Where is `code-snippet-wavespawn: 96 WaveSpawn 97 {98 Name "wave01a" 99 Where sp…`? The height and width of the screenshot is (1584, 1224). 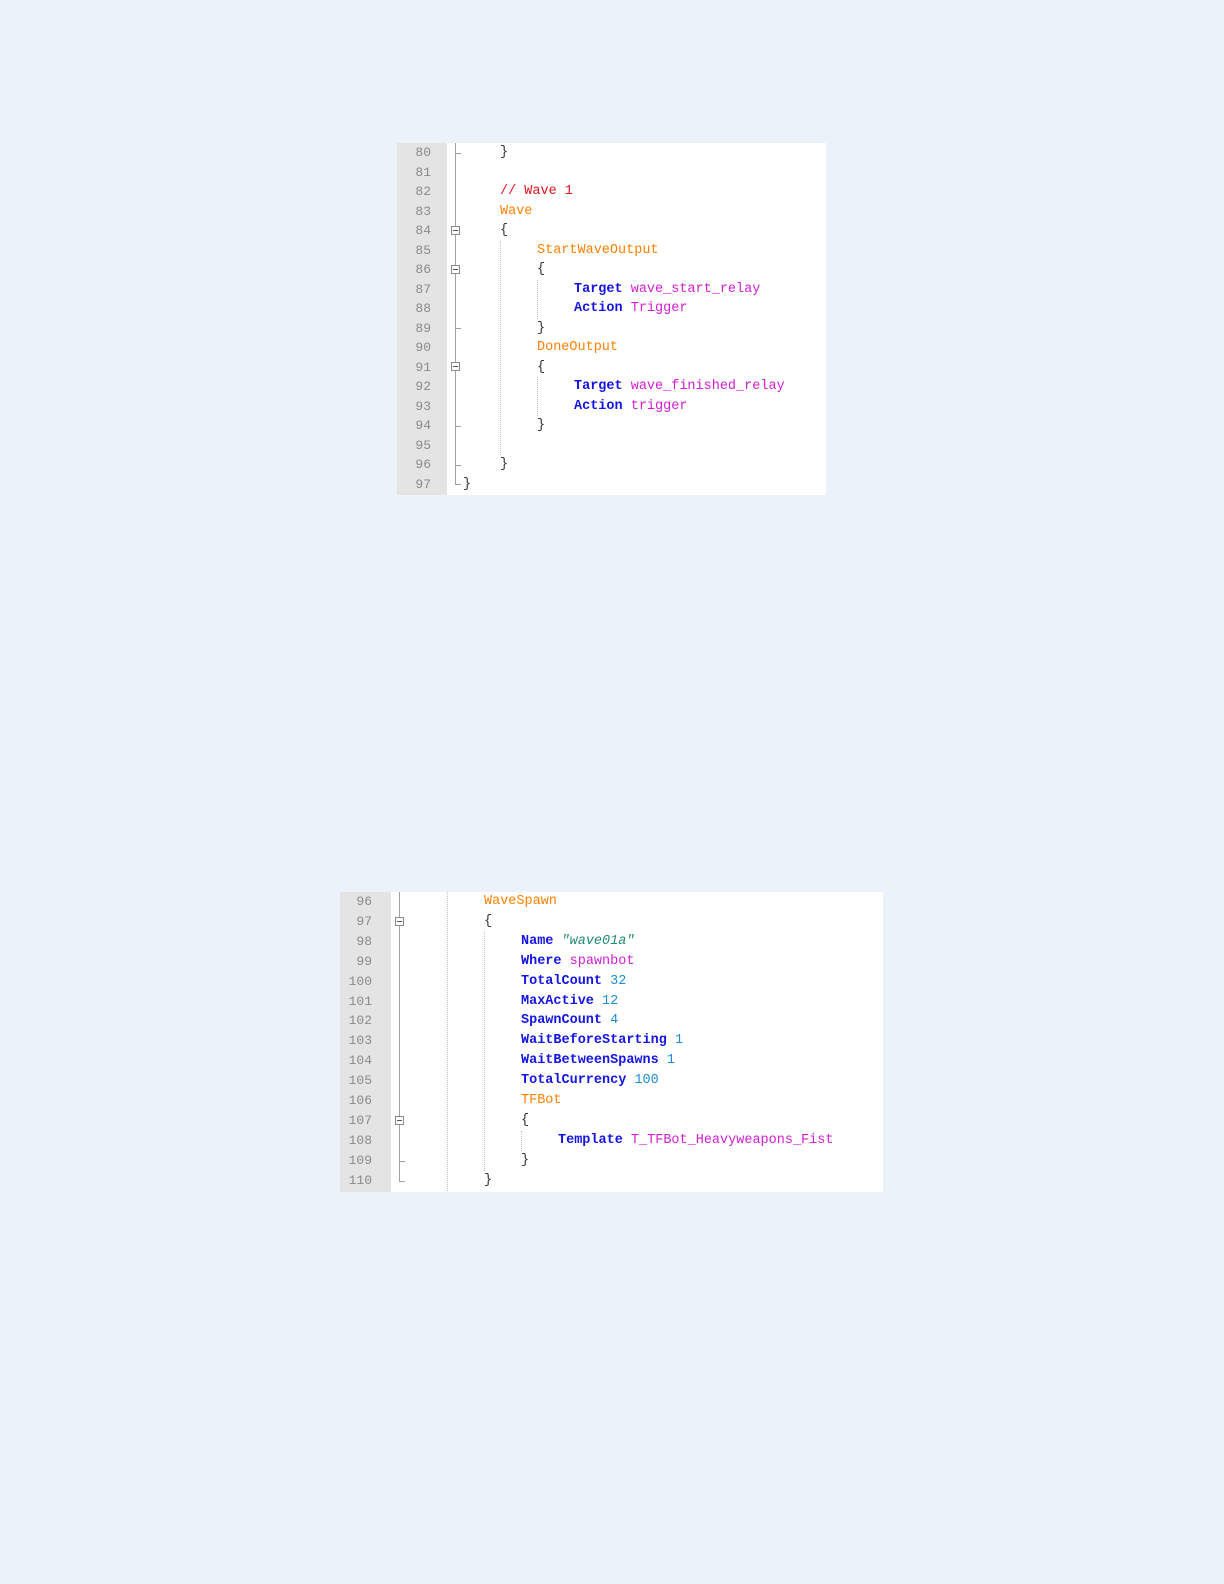
code-snippet-wavespawn: 96 WaveSpawn 97 {98 Name "wave01a" 99 Where sp… is located at coordinates (611, 1042).